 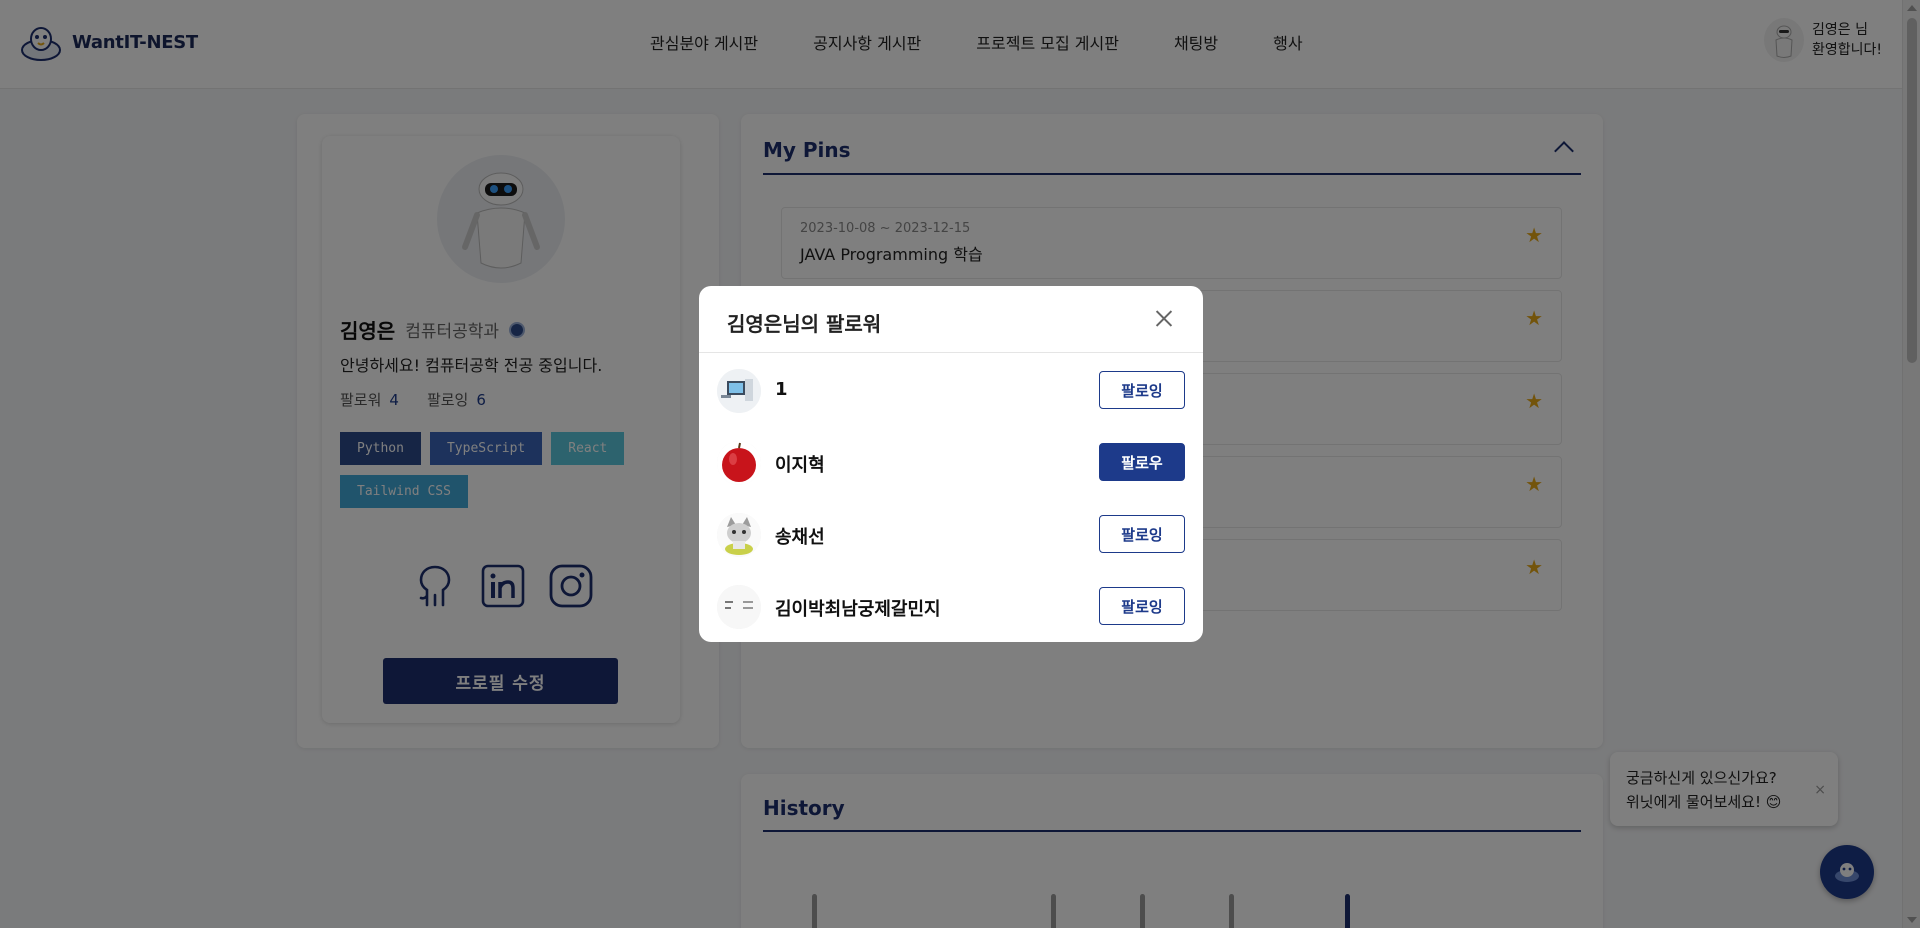 I want to click on devices-image-icon, so click(x=739, y=391).